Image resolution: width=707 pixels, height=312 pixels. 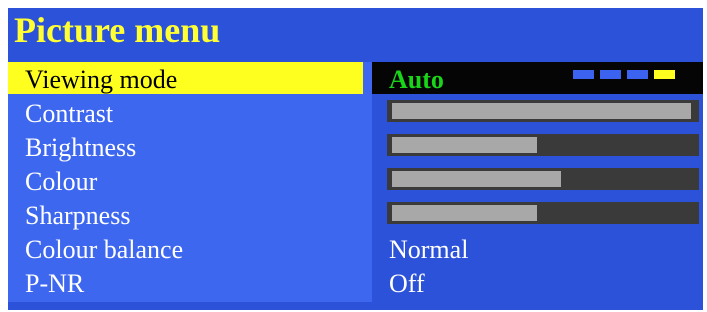 What do you see at coordinates (464, 213) in the screenshot?
I see `sharpness-level-fill` at bounding box center [464, 213].